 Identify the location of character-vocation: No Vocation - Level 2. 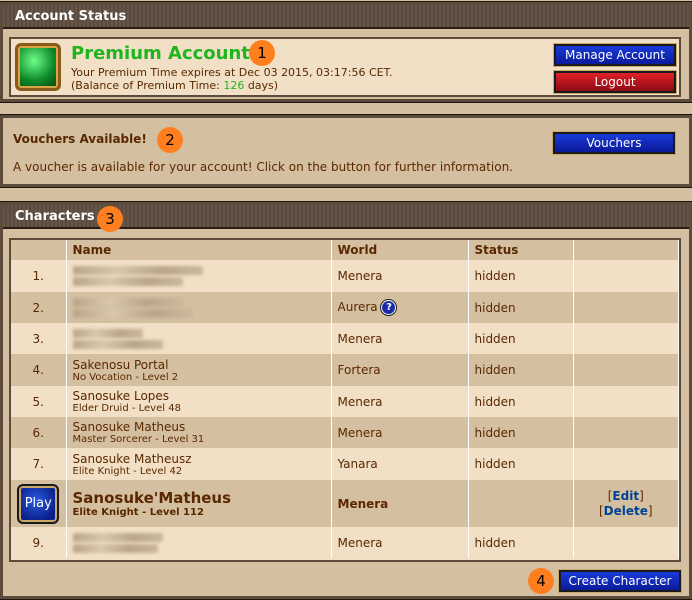
(125, 377).